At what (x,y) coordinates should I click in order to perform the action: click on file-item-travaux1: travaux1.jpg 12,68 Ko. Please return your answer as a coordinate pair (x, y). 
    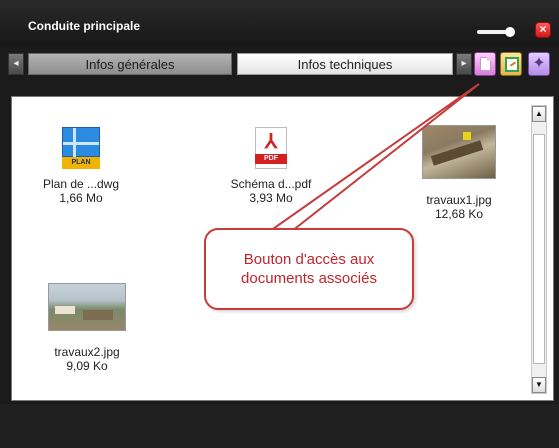
    Looking at the image, I should click on (459, 173).